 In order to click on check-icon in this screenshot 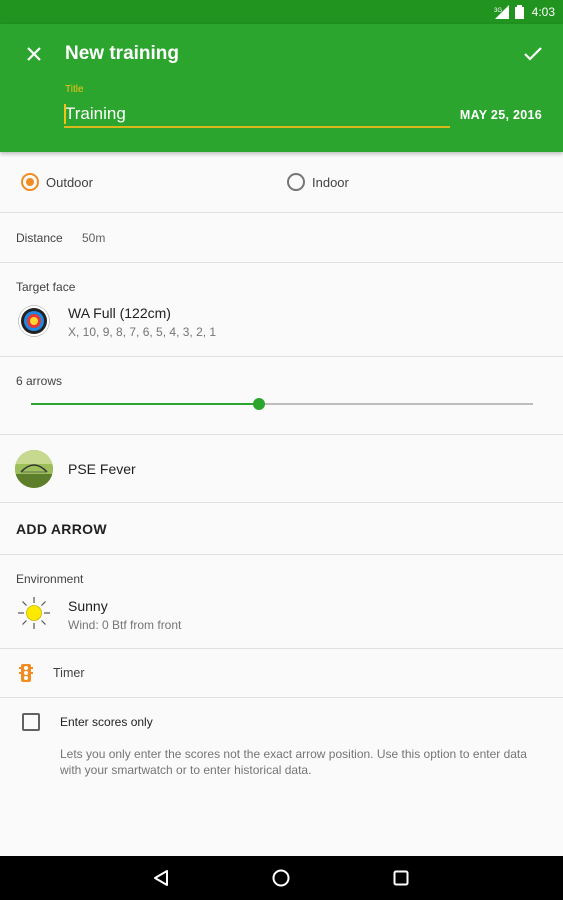, I will do `click(533, 54)`.